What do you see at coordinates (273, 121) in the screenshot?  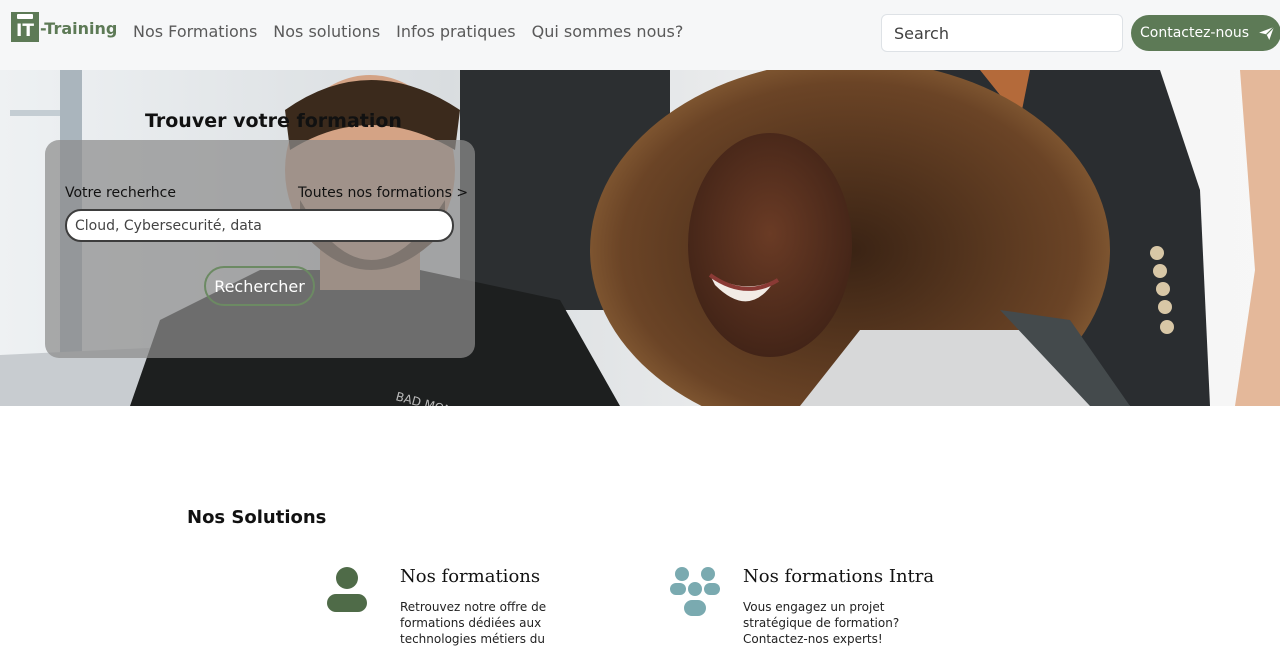 I see `hero-title: Trouver votre formation` at bounding box center [273, 121].